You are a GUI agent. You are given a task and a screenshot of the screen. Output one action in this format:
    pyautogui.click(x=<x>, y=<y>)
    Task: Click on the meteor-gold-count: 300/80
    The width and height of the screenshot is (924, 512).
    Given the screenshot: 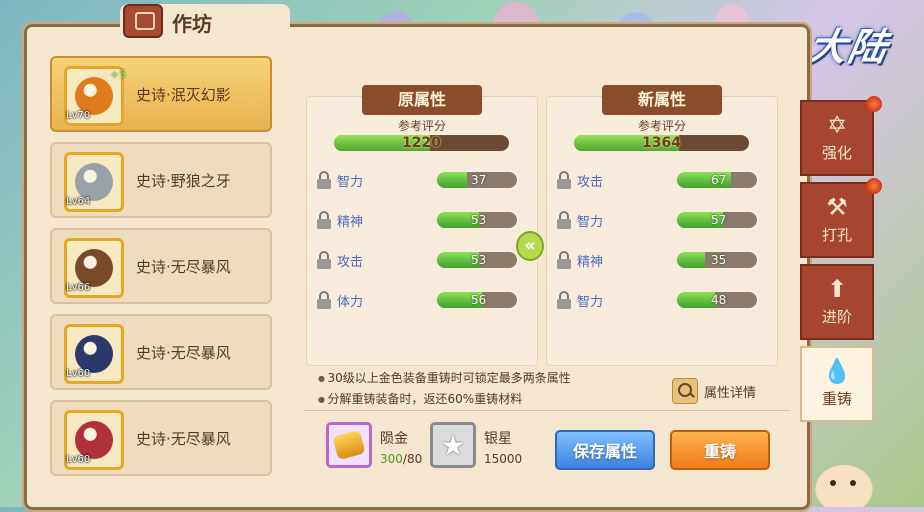 What is the action you would take?
    pyautogui.click(x=401, y=459)
    